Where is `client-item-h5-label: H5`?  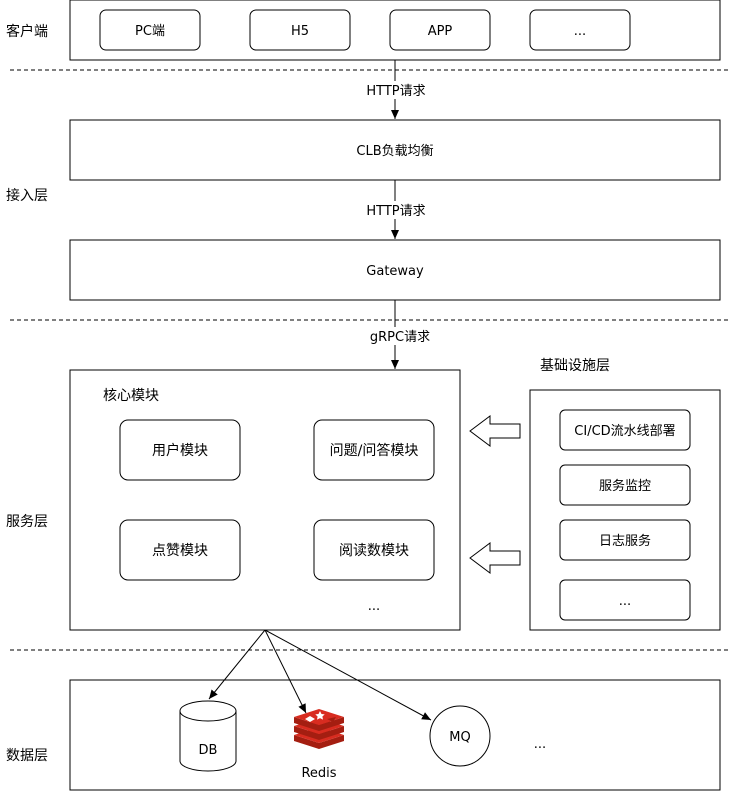
client-item-h5-label: H5 is located at coordinates (300, 31).